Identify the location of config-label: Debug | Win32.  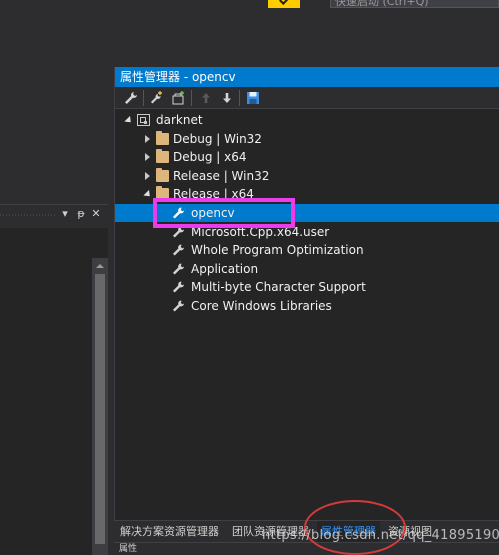
(217, 139).